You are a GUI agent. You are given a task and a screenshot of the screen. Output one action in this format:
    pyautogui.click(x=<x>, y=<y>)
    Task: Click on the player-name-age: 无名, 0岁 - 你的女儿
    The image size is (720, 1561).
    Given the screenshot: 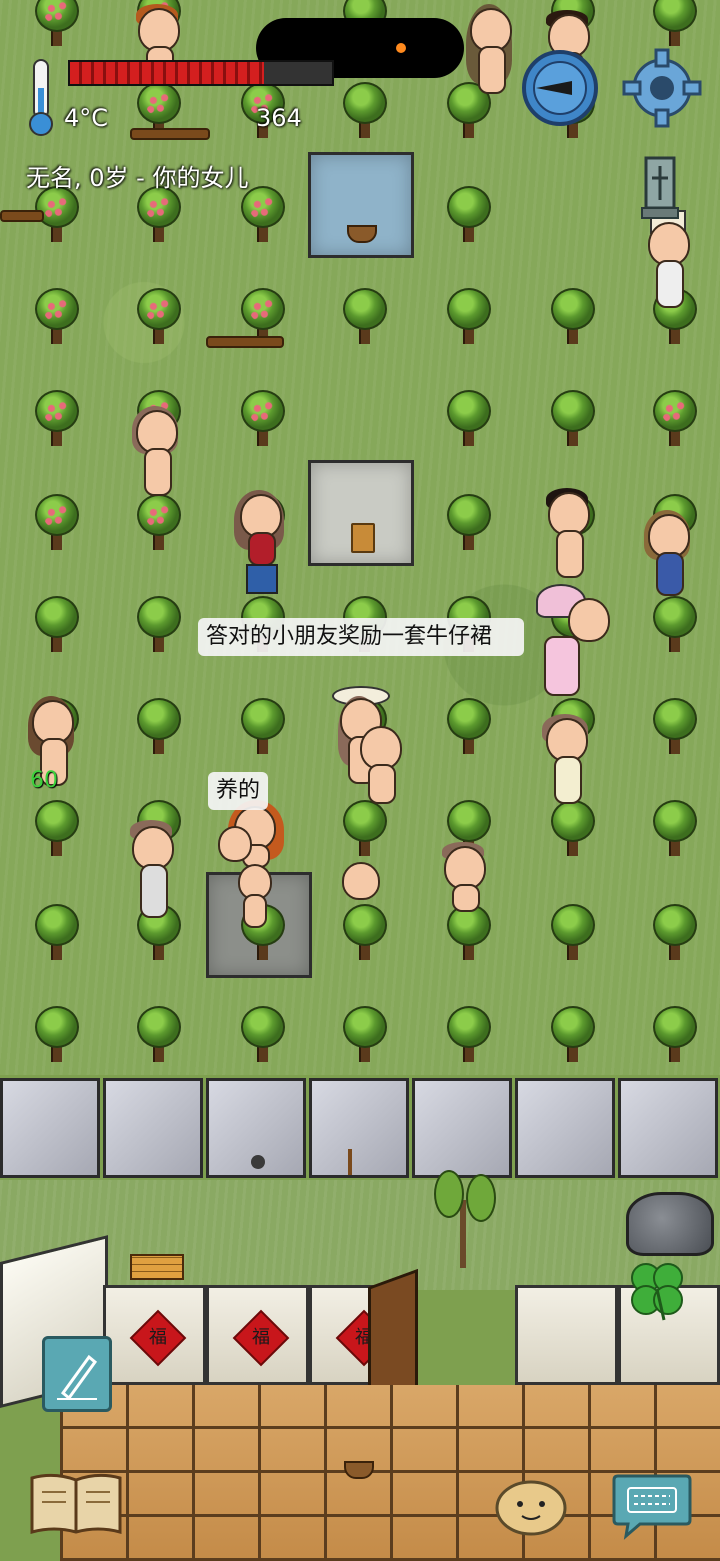 What is the action you would take?
    pyautogui.click(x=137, y=178)
    